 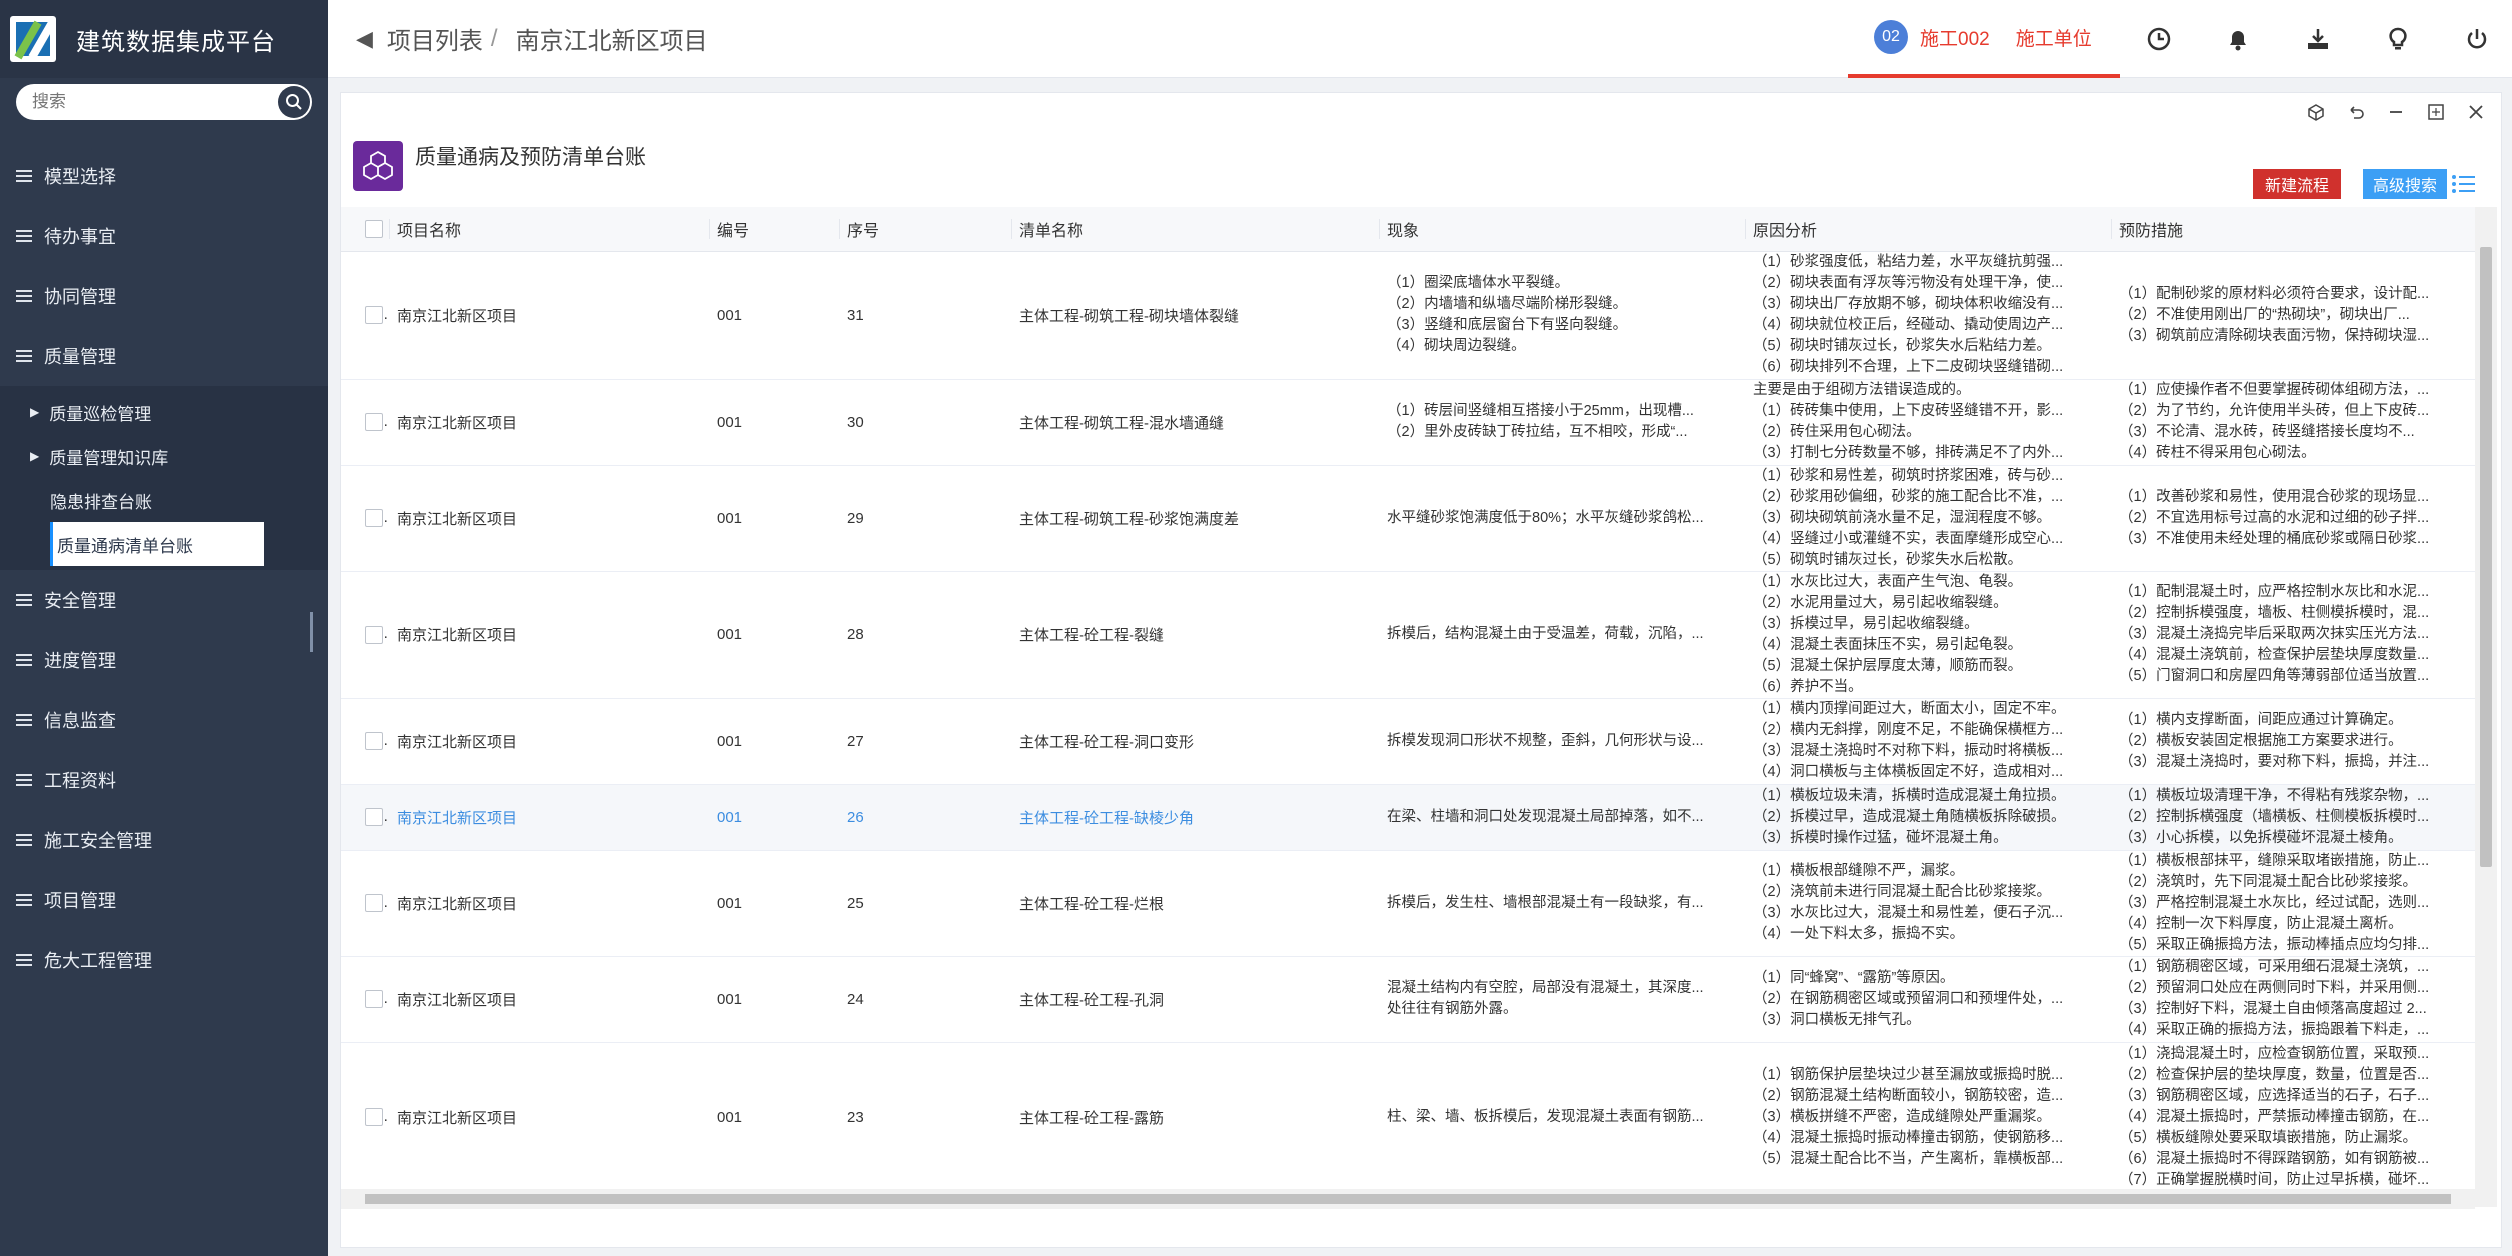 I want to click on sidebar-item-quality: 质量管理, so click(x=164, y=356).